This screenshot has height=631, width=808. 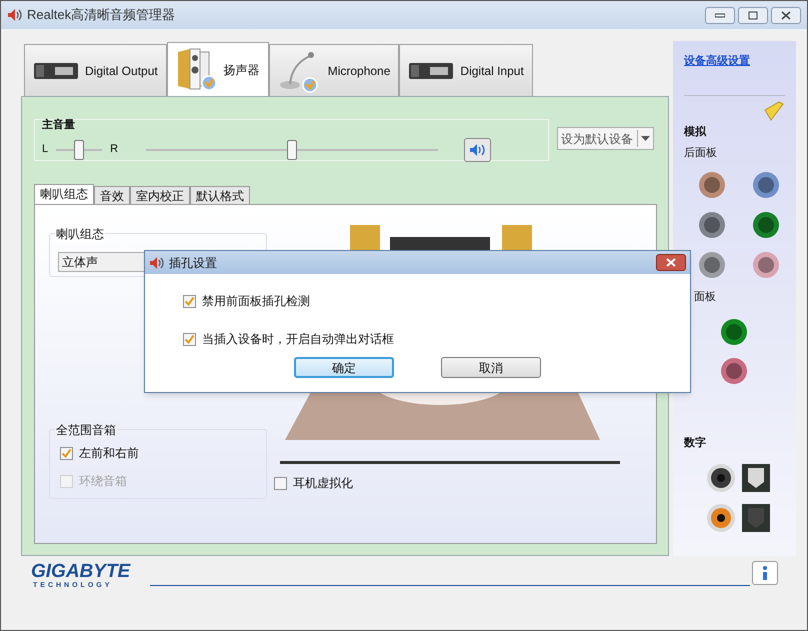 I want to click on group-label: 主音量, so click(x=59, y=125).